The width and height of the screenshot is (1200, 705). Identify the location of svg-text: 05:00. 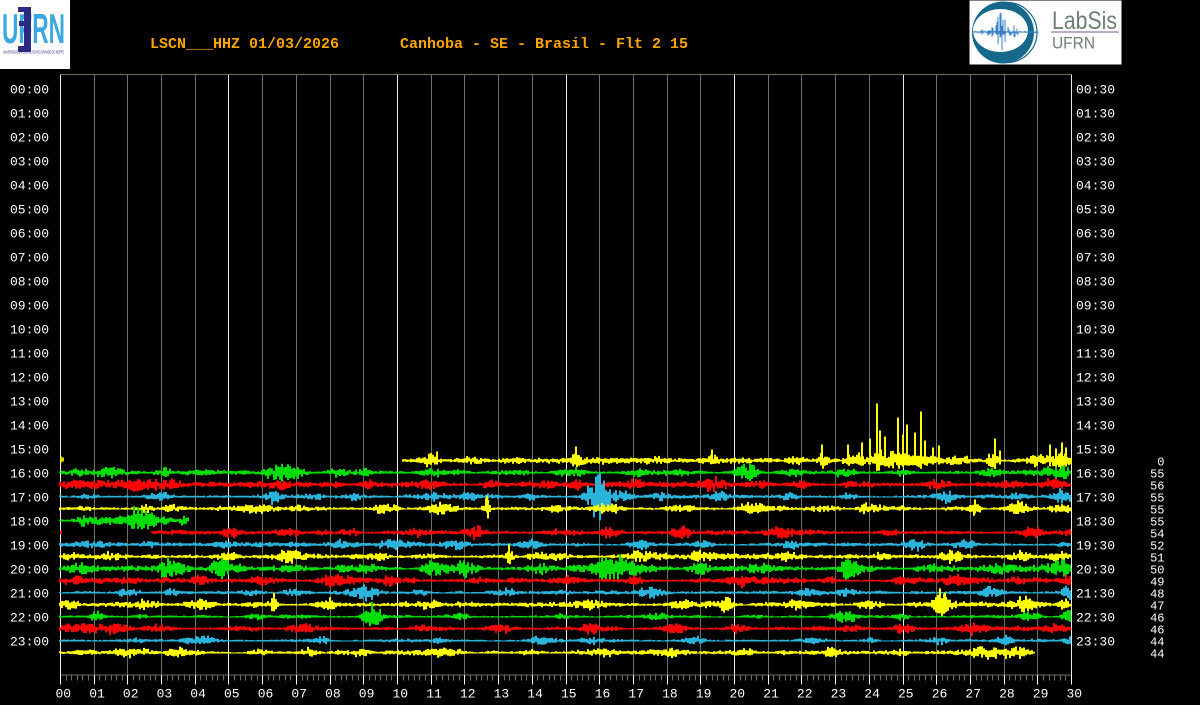
(29, 210).